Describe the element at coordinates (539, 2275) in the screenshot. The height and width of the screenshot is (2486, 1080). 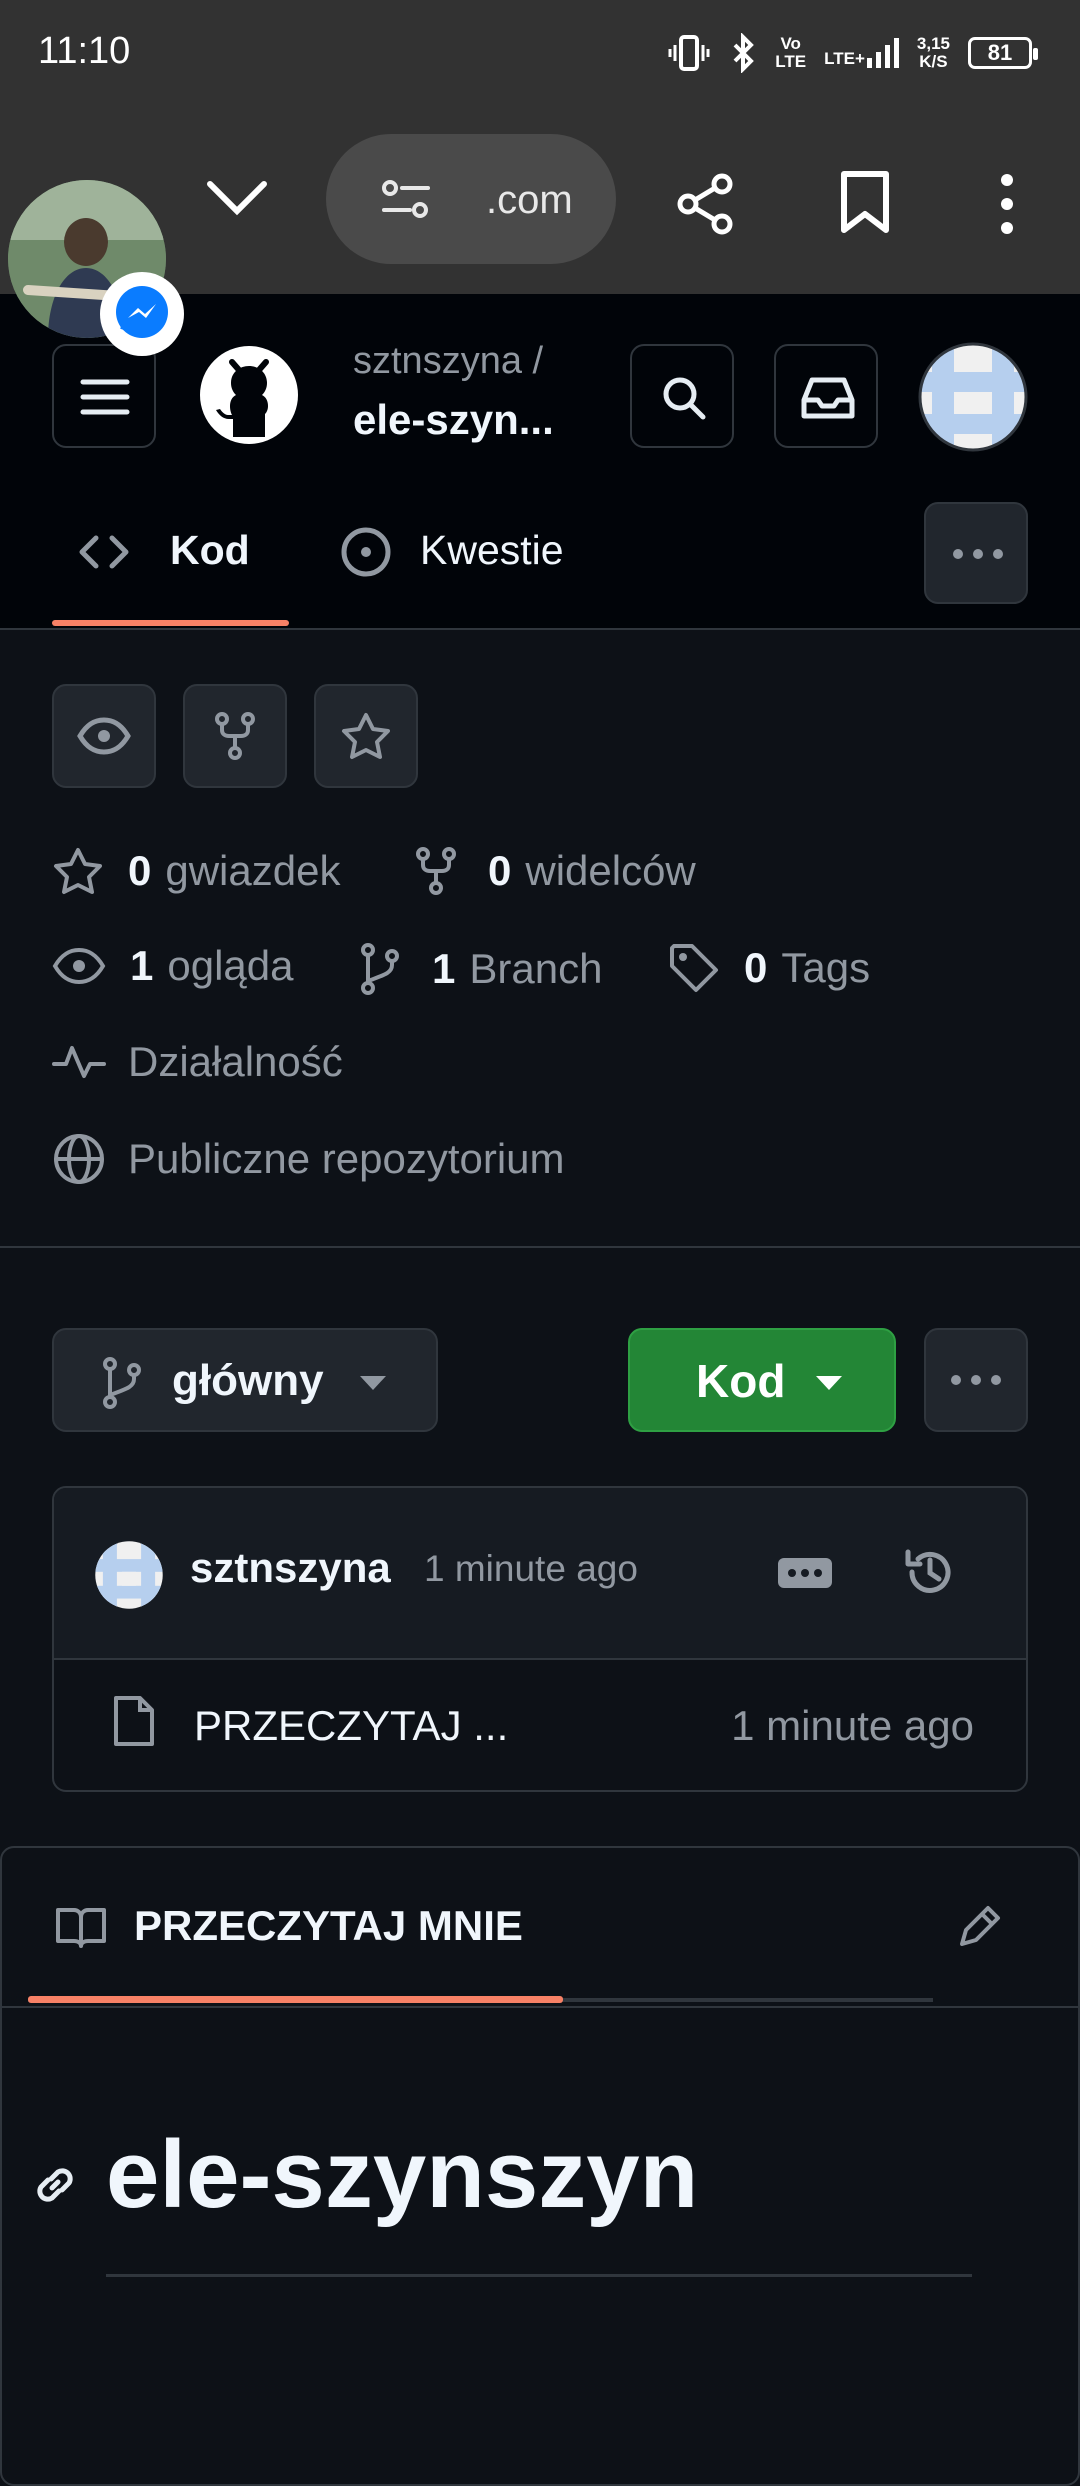
I see `heading-rule` at that location.